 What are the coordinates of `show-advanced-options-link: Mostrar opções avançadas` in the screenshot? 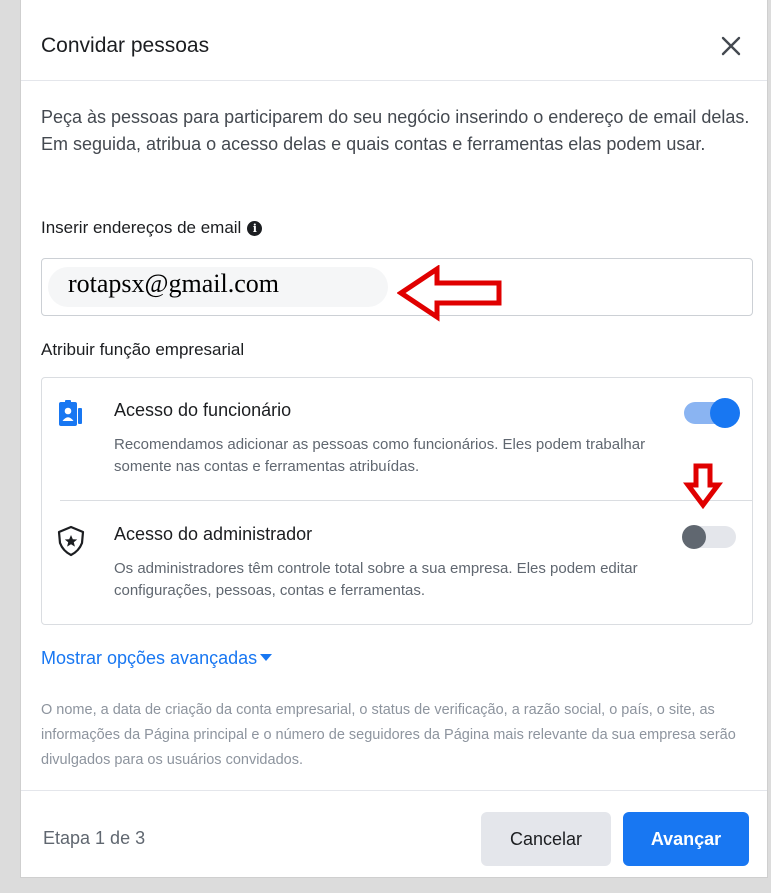 It's located at (157, 658).